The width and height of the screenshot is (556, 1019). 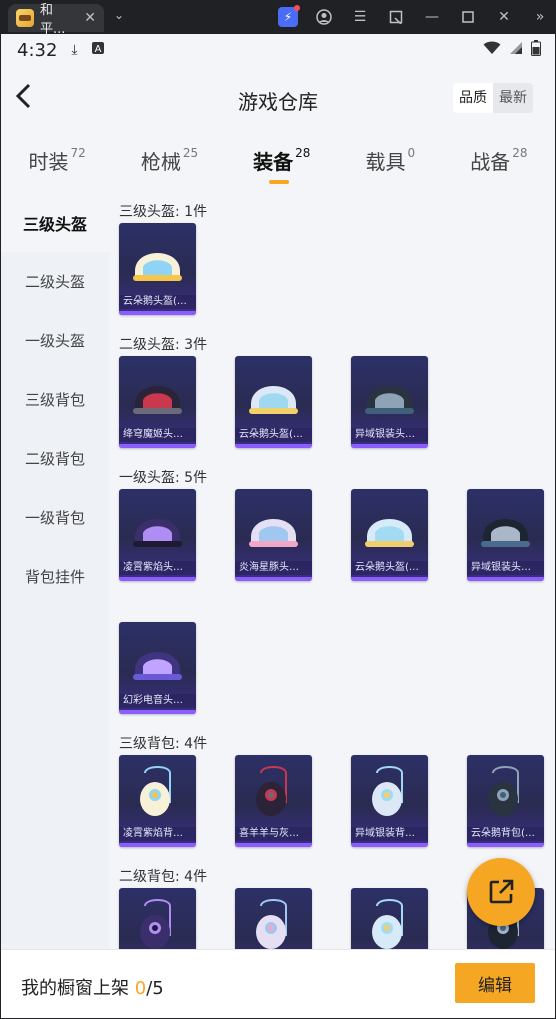 What do you see at coordinates (48, 162) in the screenshot?
I see `tab-label: 时装` at bounding box center [48, 162].